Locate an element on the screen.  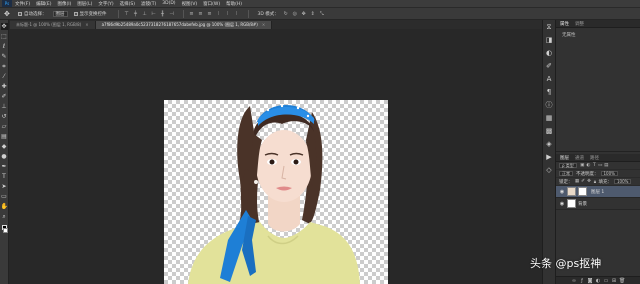
filter-type-icon: T is located at coordinates (594, 165).